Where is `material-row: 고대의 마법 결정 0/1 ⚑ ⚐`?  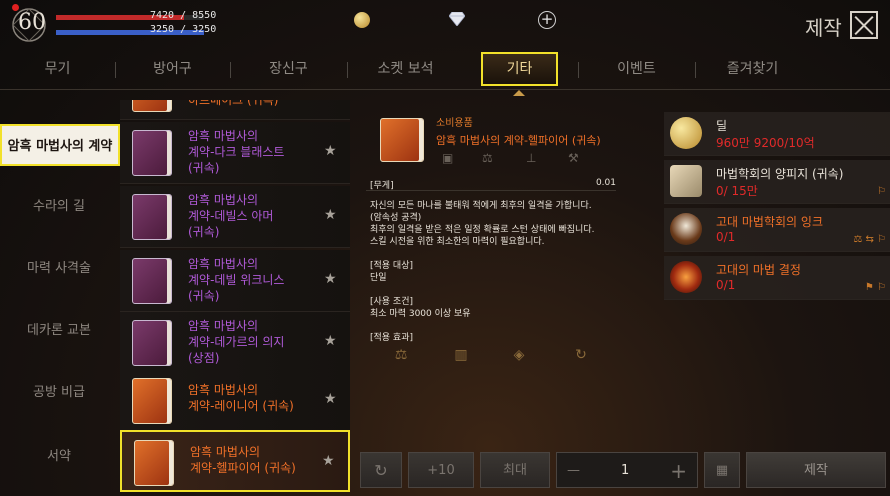 material-row: 고대의 마법 결정 0/1 ⚑ ⚐ is located at coordinates (777, 278).